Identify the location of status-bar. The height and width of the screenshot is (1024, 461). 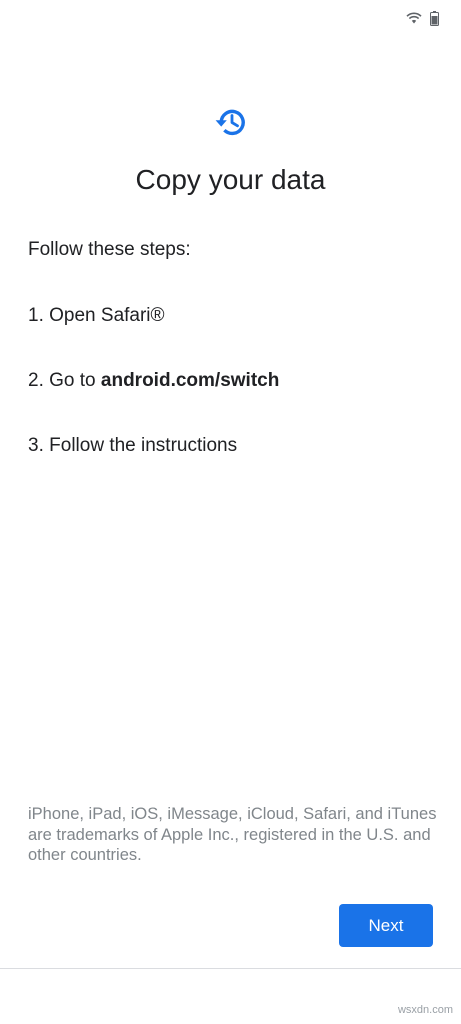
(422, 18).